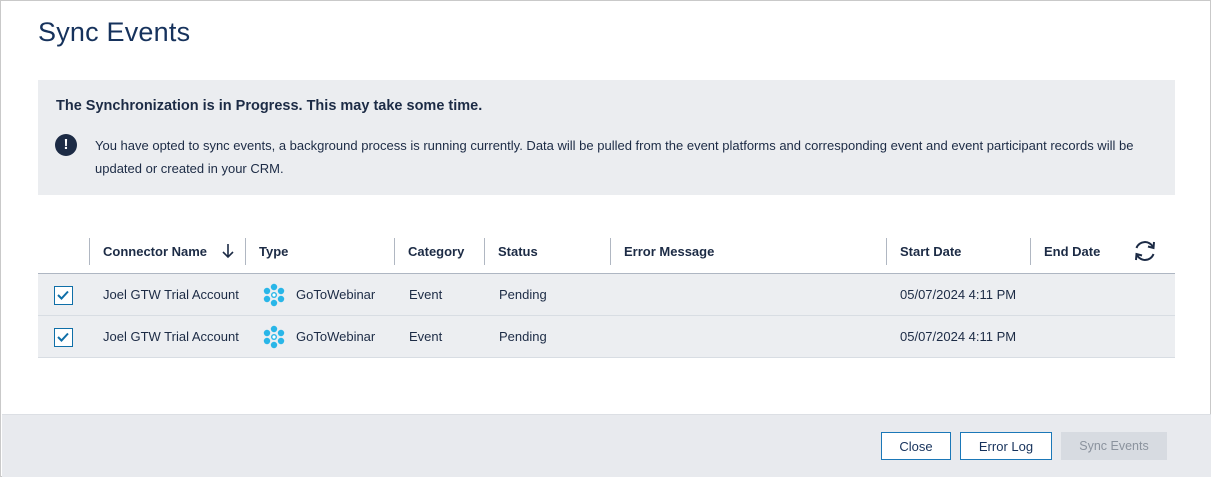  What do you see at coordinates (1006, 446) in the screenshot?
I see `error-log-button: Error Log` at bounding box center [1006, 446].